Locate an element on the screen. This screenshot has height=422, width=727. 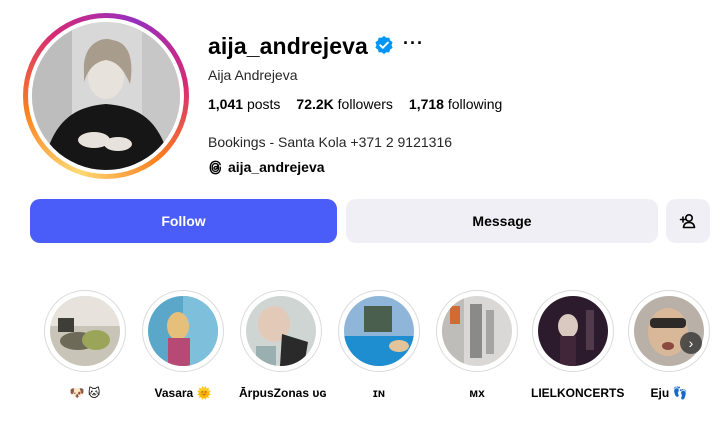
highlight-label: 🐶 🐱 is located at coordinates (85, 393).